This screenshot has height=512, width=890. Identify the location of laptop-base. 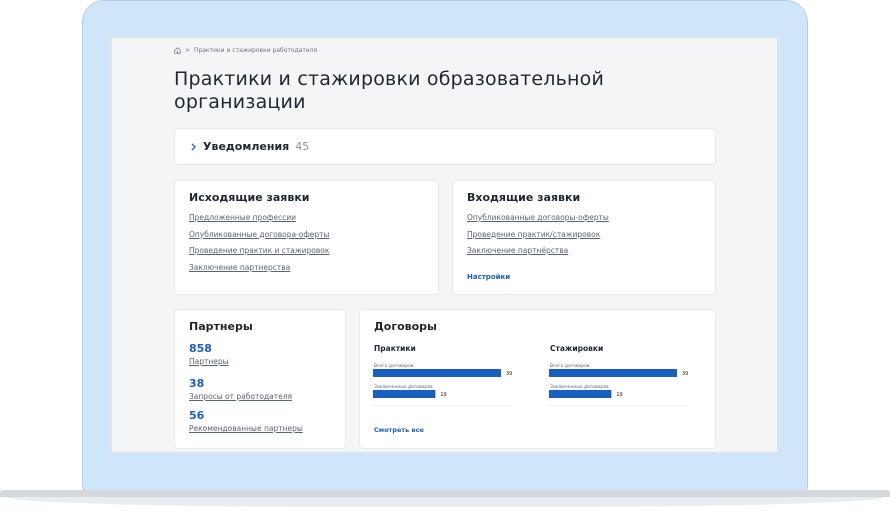
(445, 501).